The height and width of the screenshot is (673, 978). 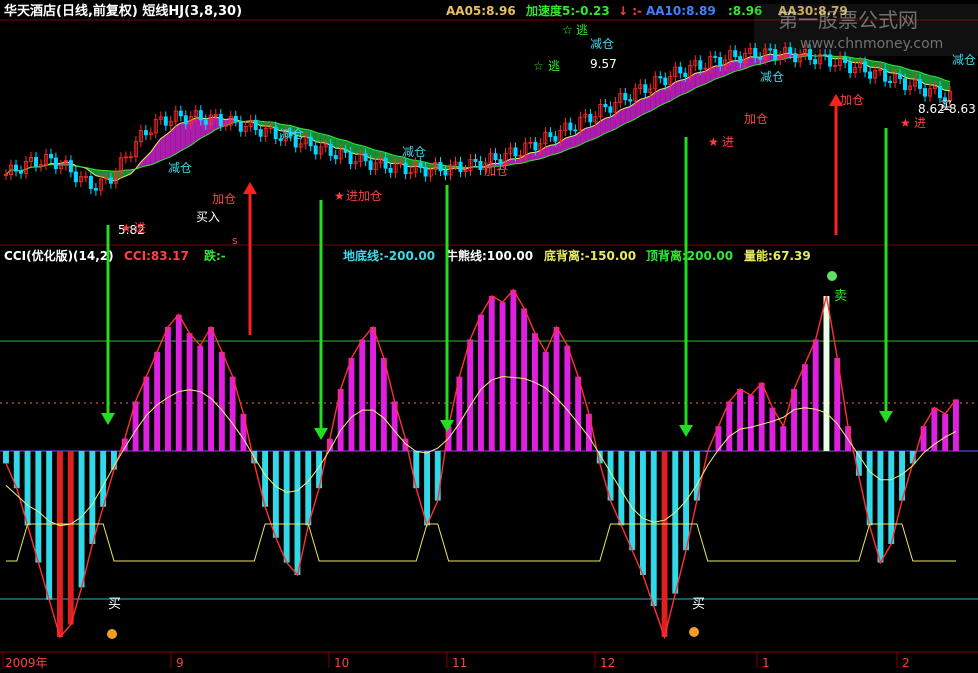 I want to click on add-label-4: 加仓, so click(x=852, y=100).